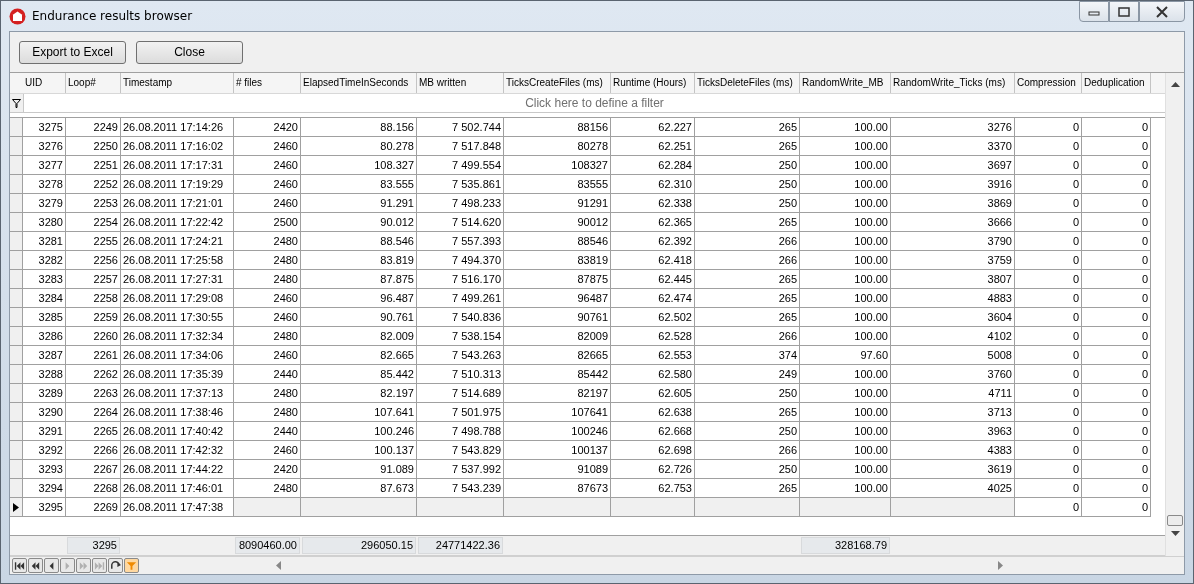 The height and width of the screenshot is (584, 1194). Describe the element at coordinates (177, 279) in the screenshot. I see `table-cell: 26.08.2011 17:27:31` at that location.